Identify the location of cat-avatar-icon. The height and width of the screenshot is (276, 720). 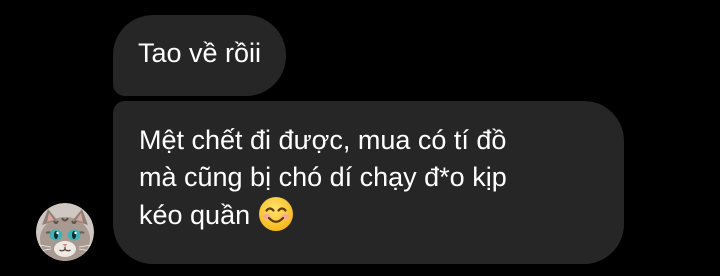
(65, 232).